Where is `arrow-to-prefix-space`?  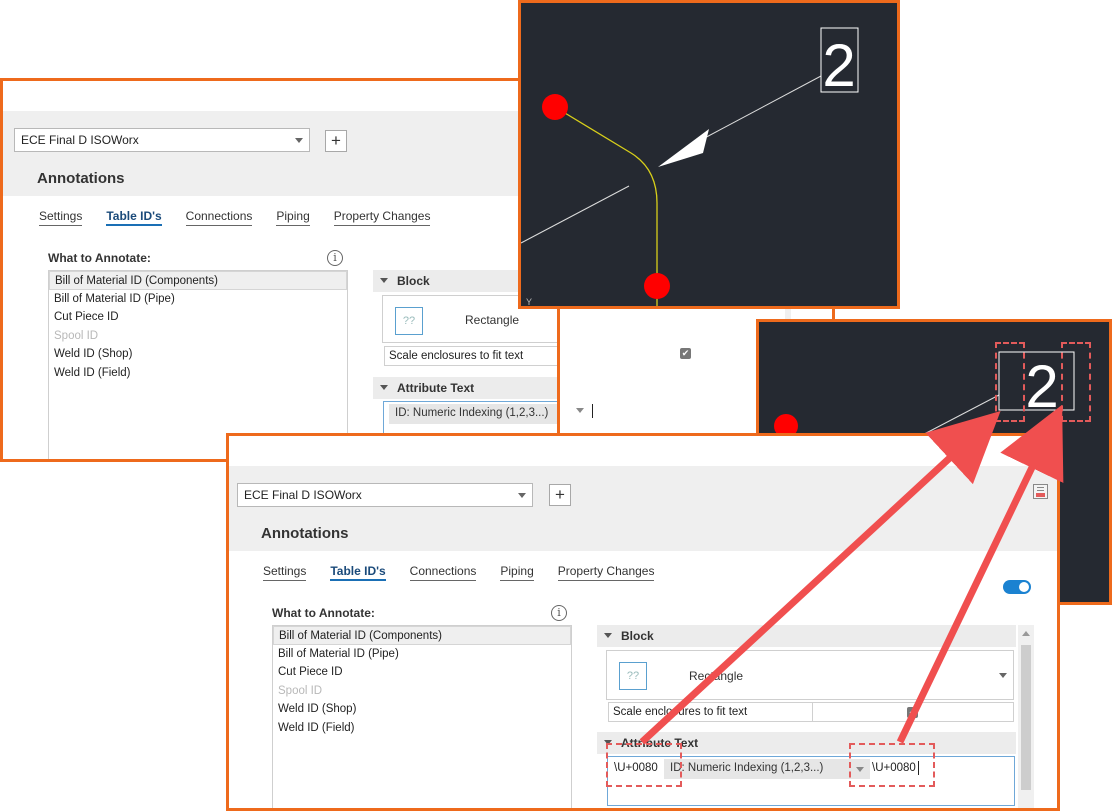
arrow-to-prefix-space is located at coordinates (820, 578).